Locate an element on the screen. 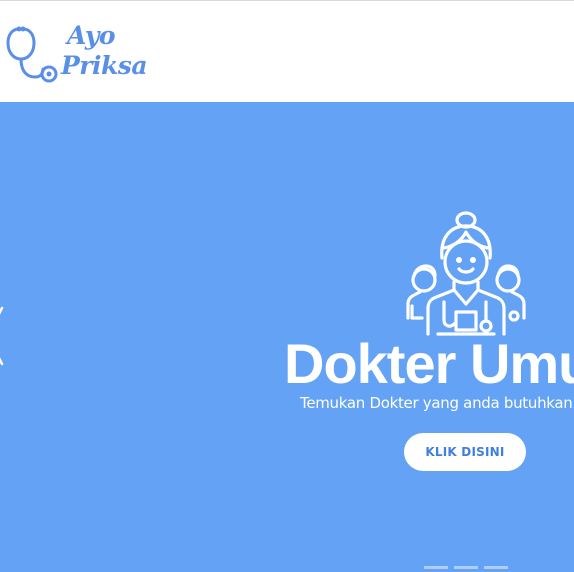  slide-indicators is located at coordinates (466, 568).